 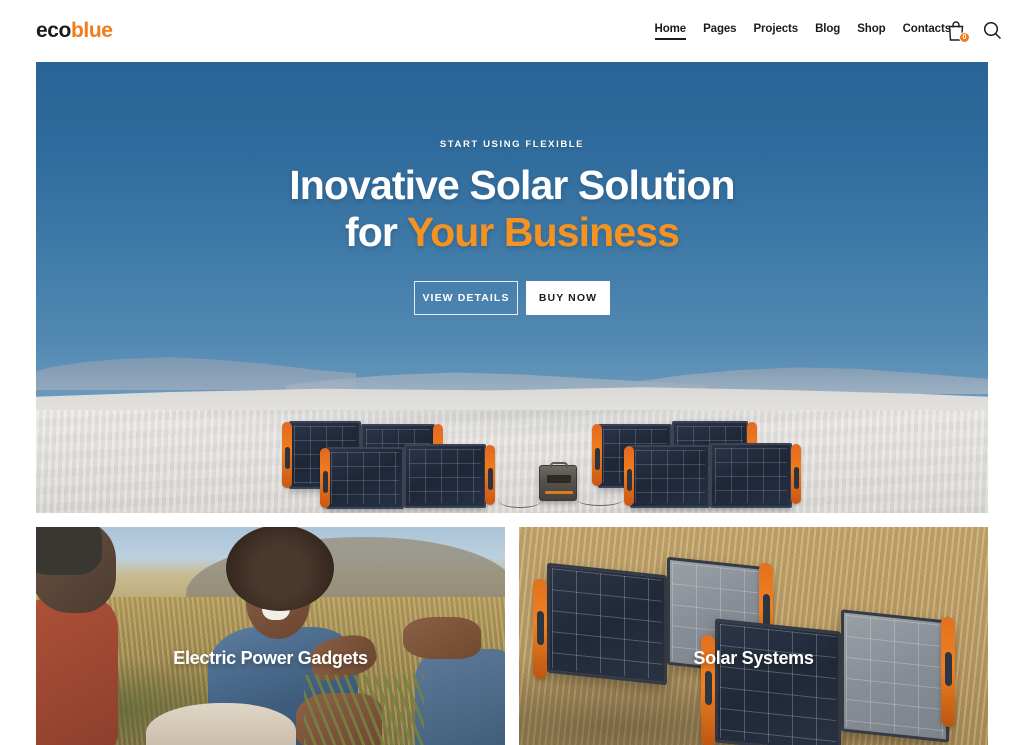 I want to click on category-card-solar-systems: Solar Systems, so click(x=753, y=636).